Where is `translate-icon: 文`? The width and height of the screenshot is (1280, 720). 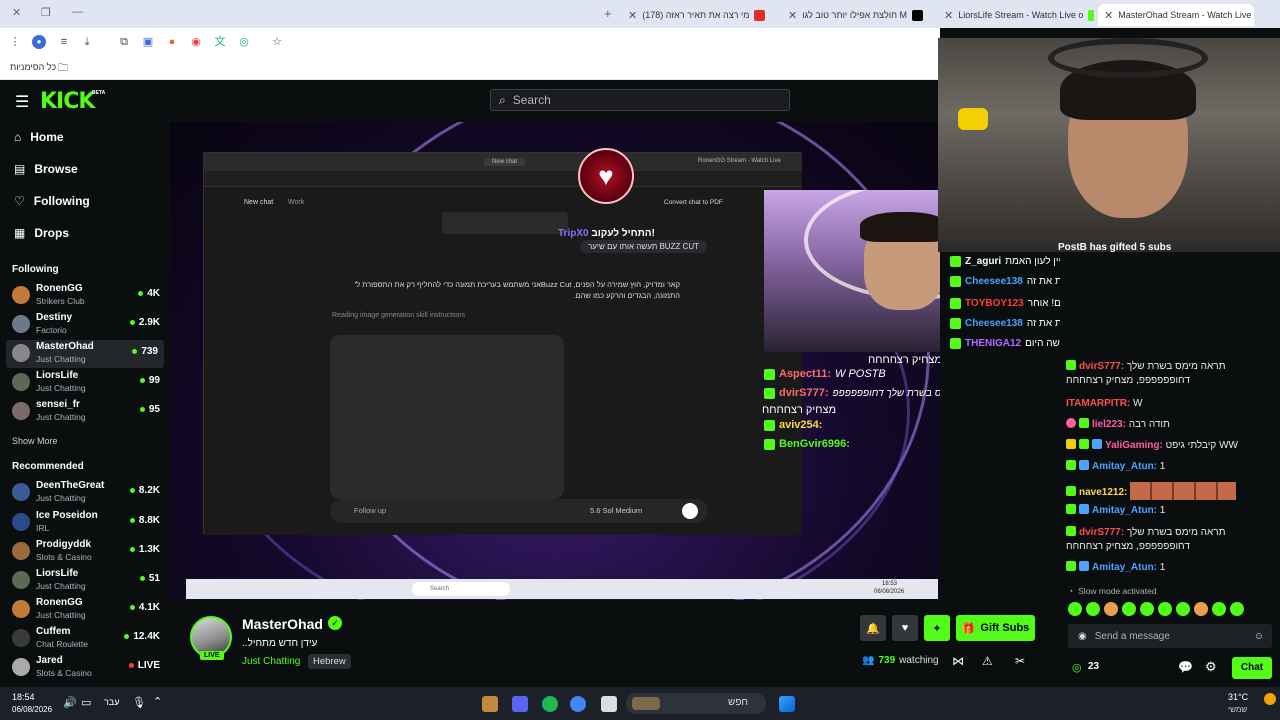 translate-icon: 文 is located at coordinates (220, 42).